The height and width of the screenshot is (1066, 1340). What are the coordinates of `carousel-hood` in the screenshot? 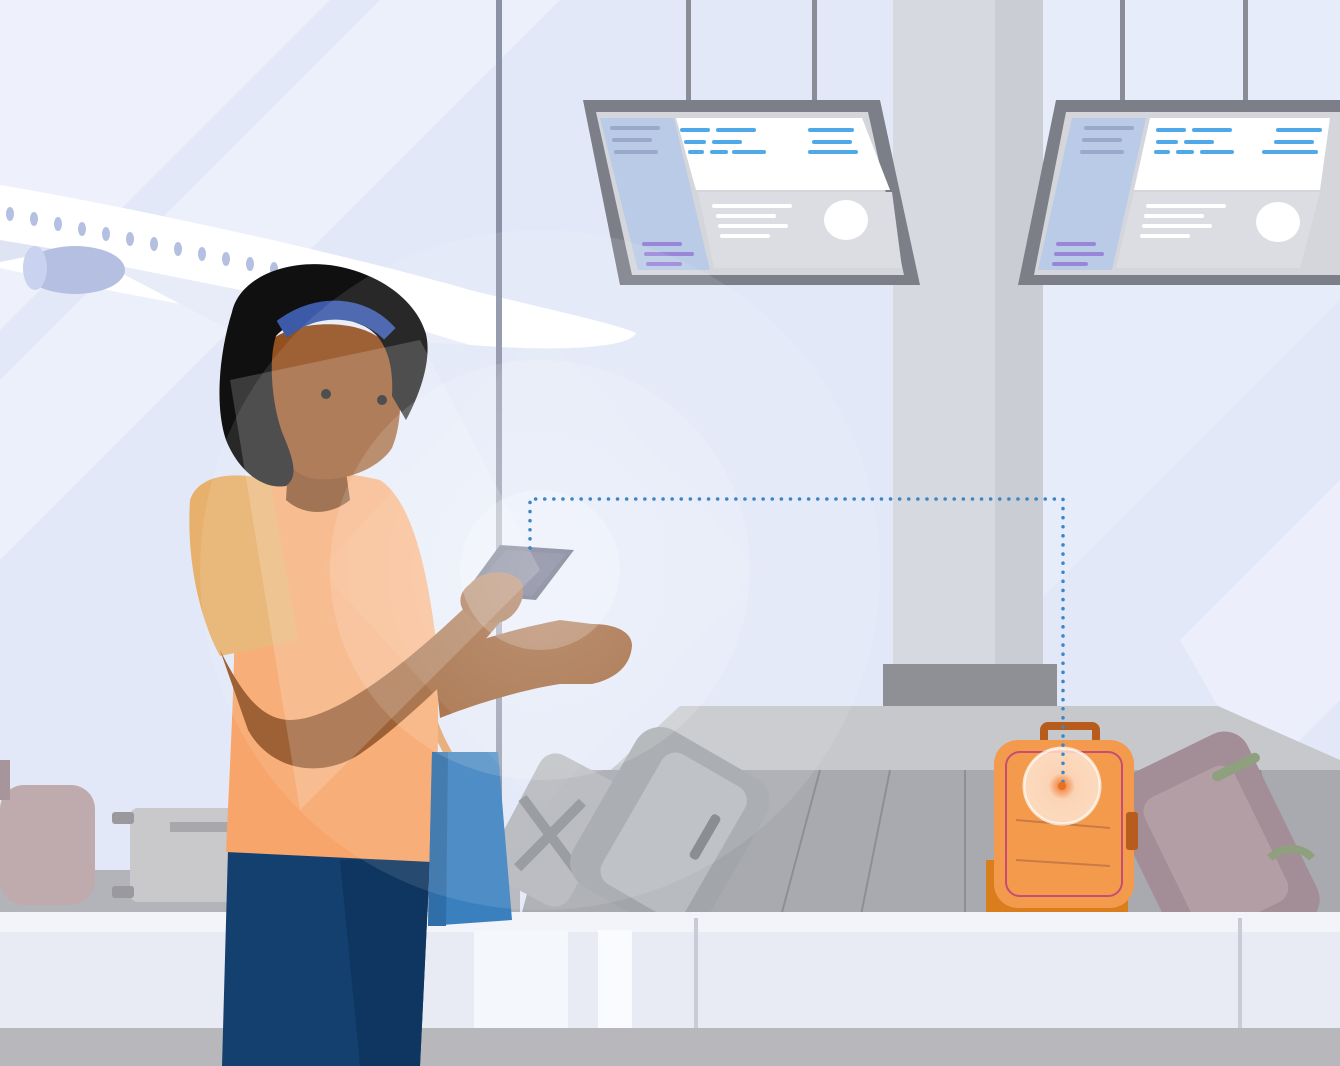 It's located at (970, 687).